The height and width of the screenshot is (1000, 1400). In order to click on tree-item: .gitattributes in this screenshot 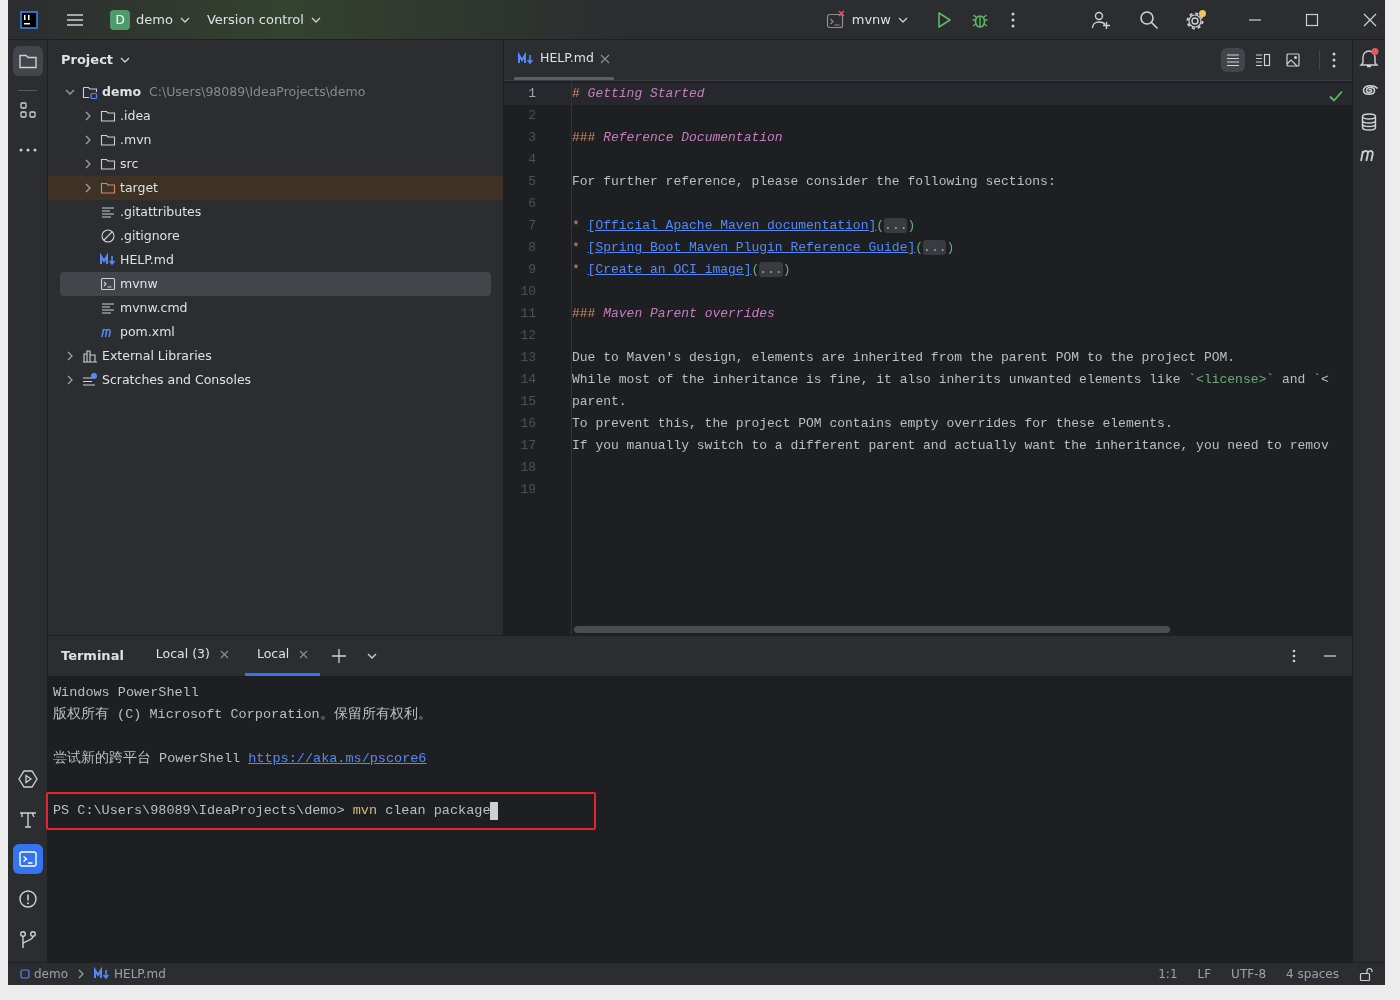, I will do `click(275, 212)`.